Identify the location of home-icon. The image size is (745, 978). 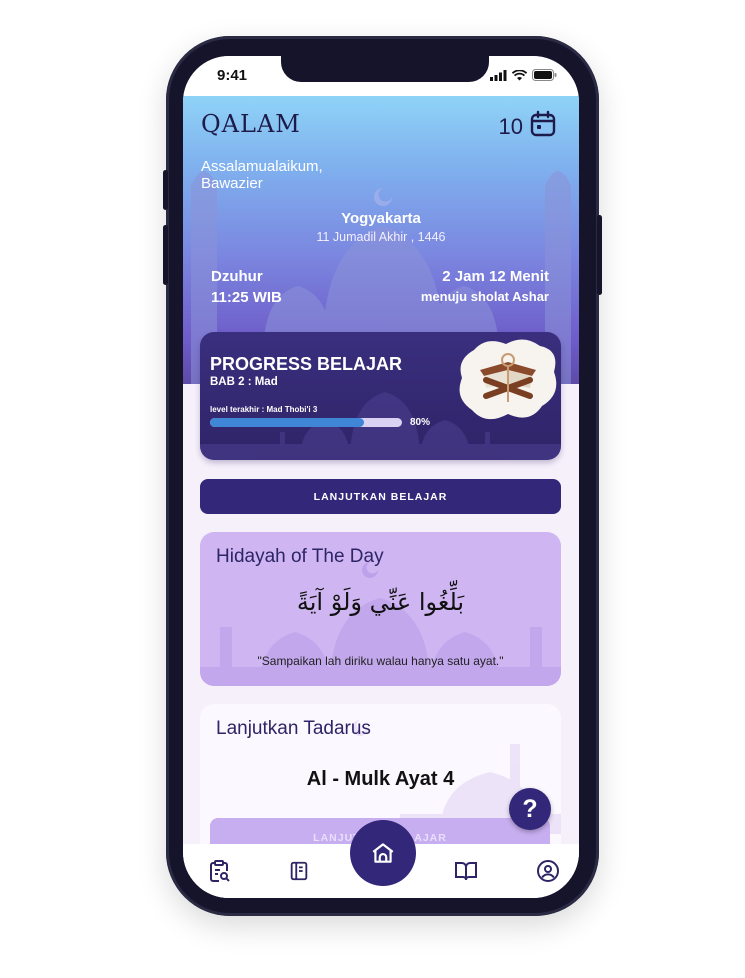
(383, 853).